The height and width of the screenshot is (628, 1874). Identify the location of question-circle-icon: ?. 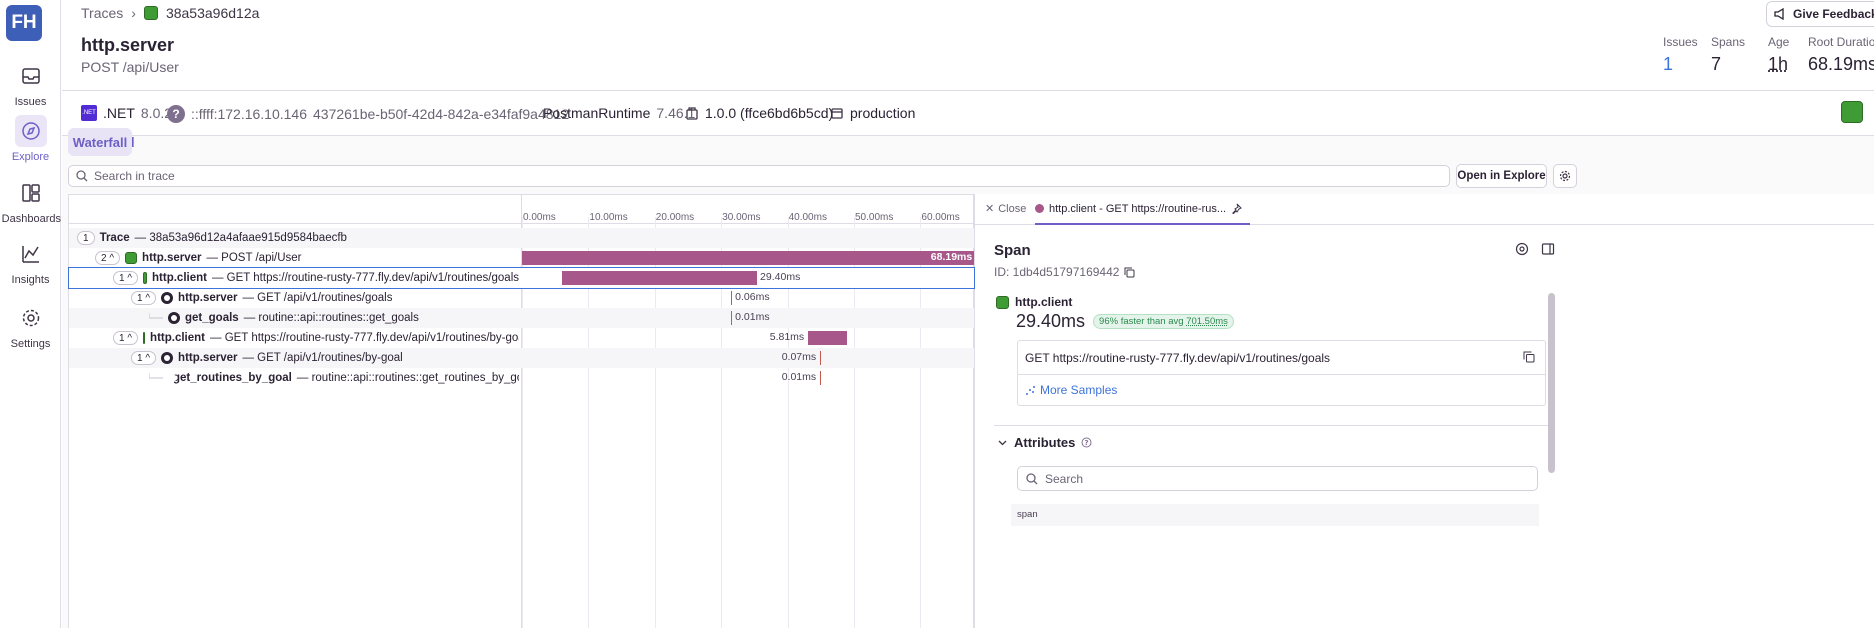
(1086, 442).